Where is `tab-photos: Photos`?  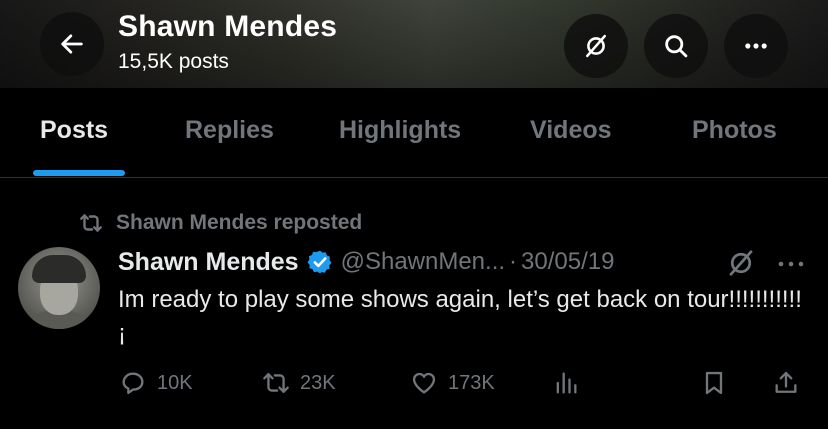
tab-photos: Photos is located at coordinates (734, 130).